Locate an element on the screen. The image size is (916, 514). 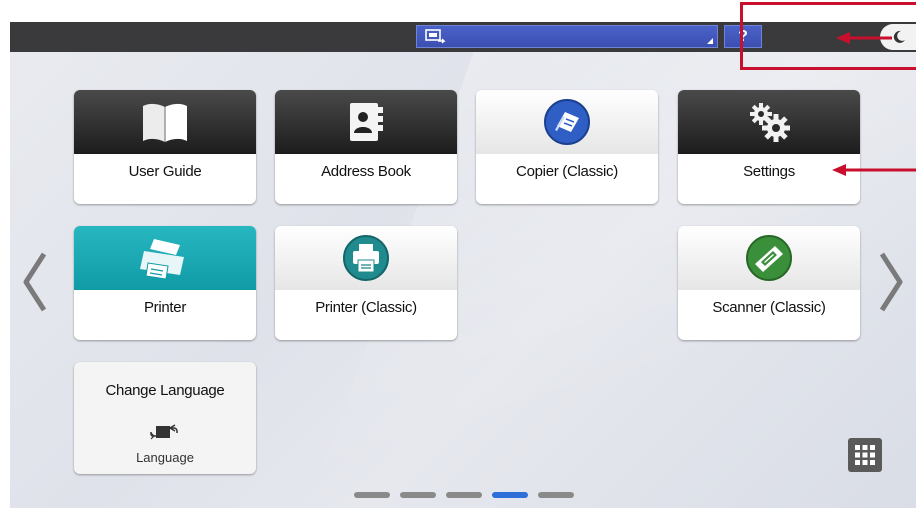
language-switch-icon is located at coordinates (164, 432).